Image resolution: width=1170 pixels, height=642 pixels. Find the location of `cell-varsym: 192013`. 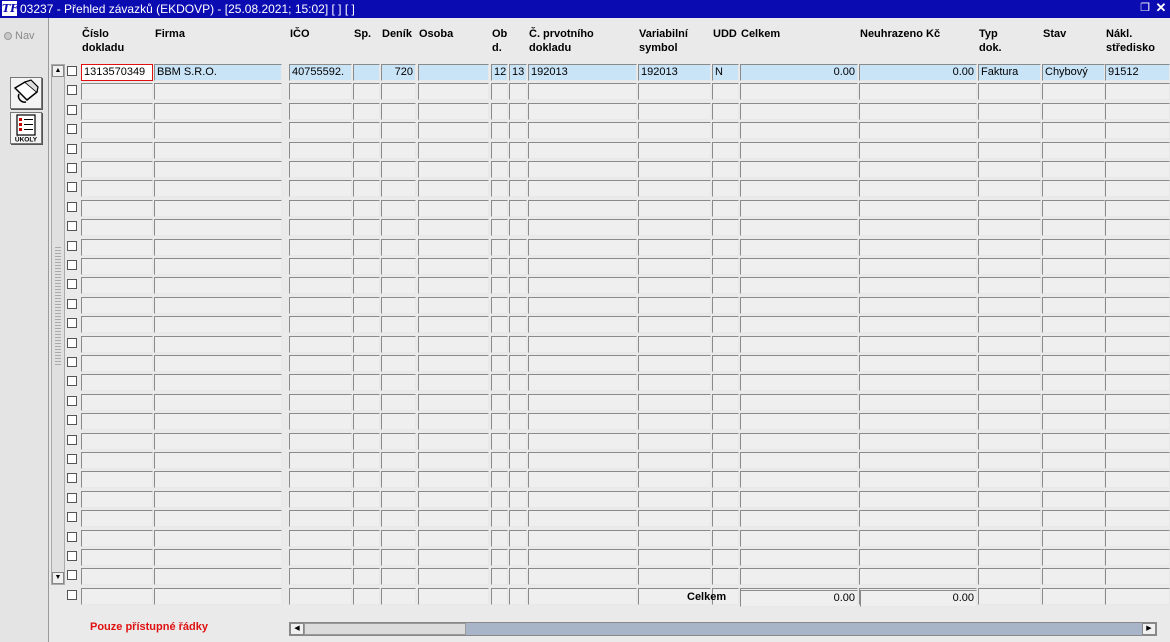

cell-varsym: 192013 is located at coordinates (674, 72).